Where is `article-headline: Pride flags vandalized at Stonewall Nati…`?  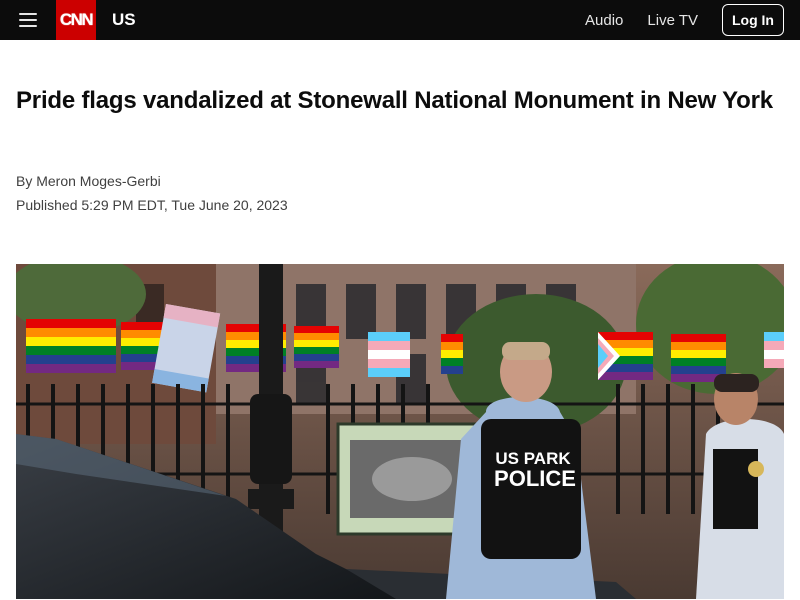
article-headline: Pride flags vandalized at Stonewall Nati… is located at coordinates (394, 100).